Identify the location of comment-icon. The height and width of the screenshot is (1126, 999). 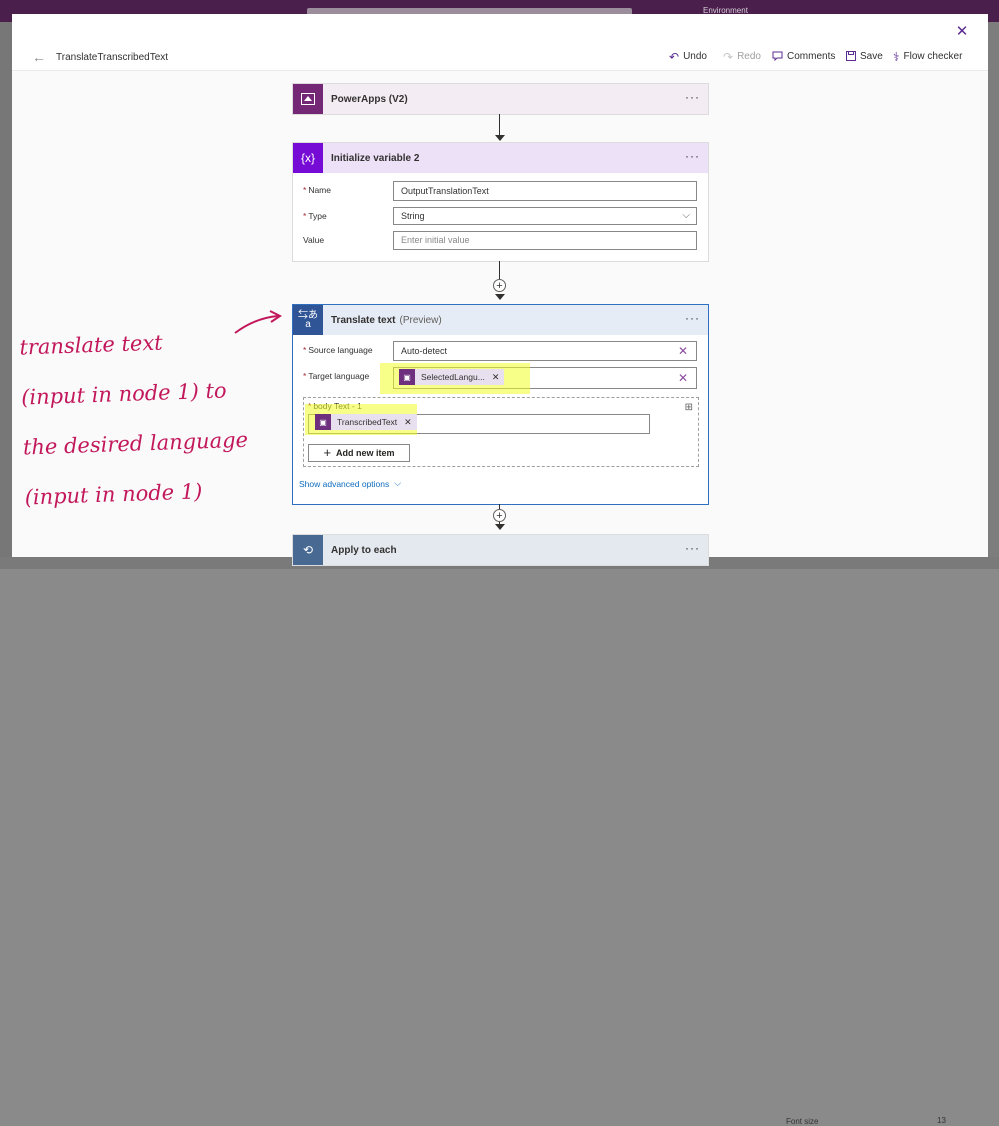
(777, 56).